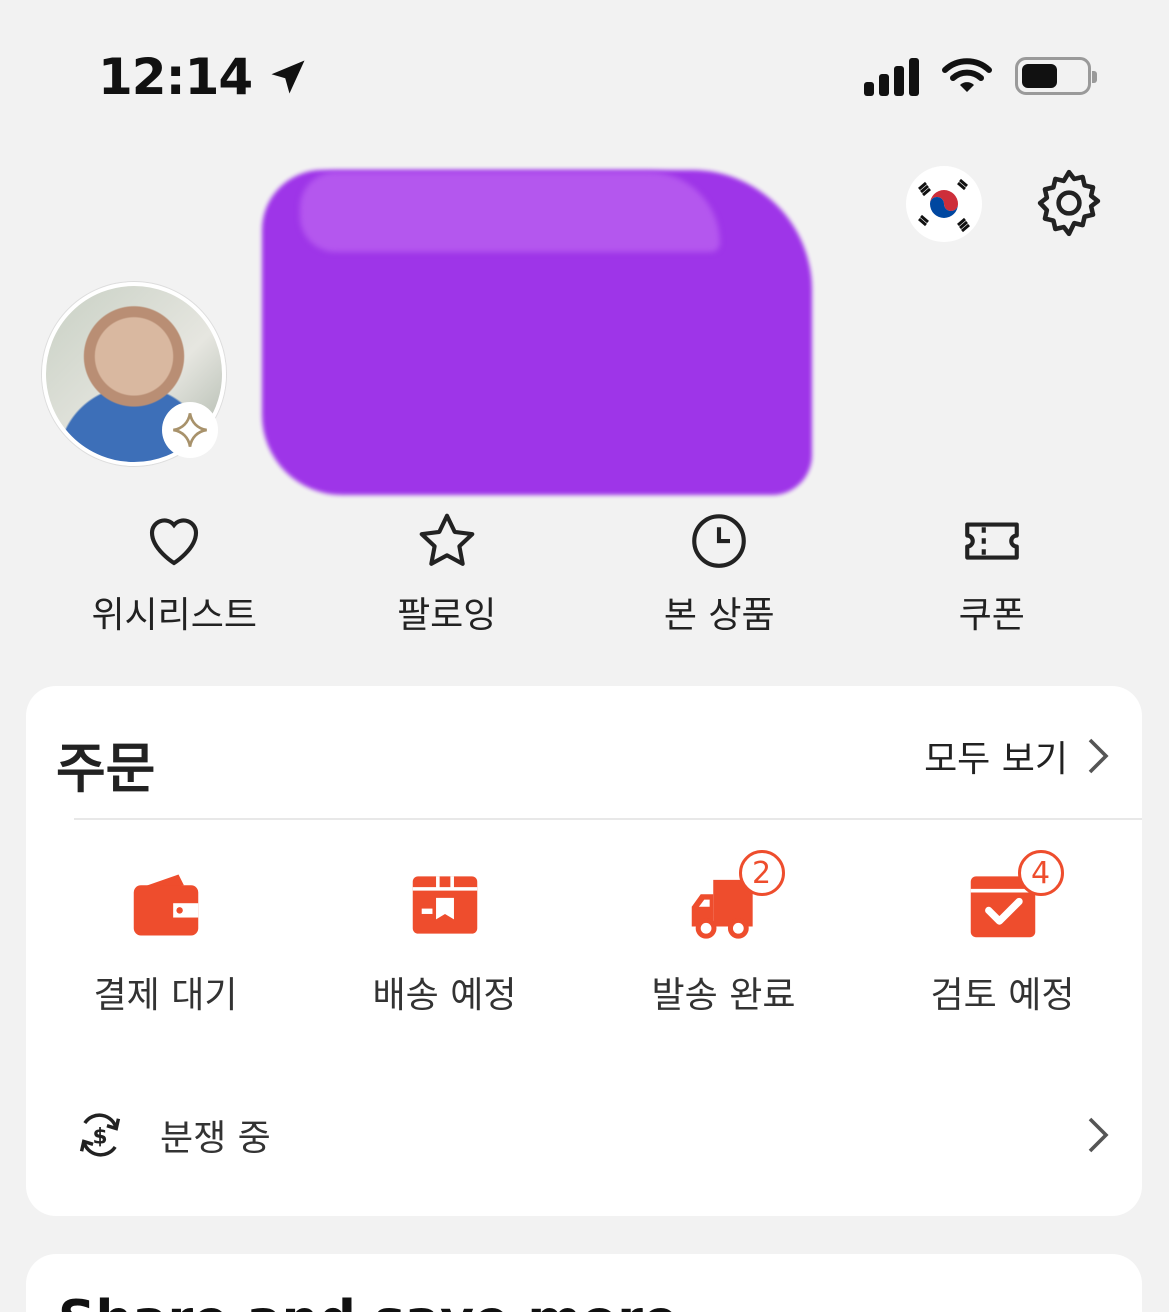  What do you see at coordinates (368, 1301) in the screenshot?
I see `share-save-title: Share and save more` at bounding box center [368, 1301].